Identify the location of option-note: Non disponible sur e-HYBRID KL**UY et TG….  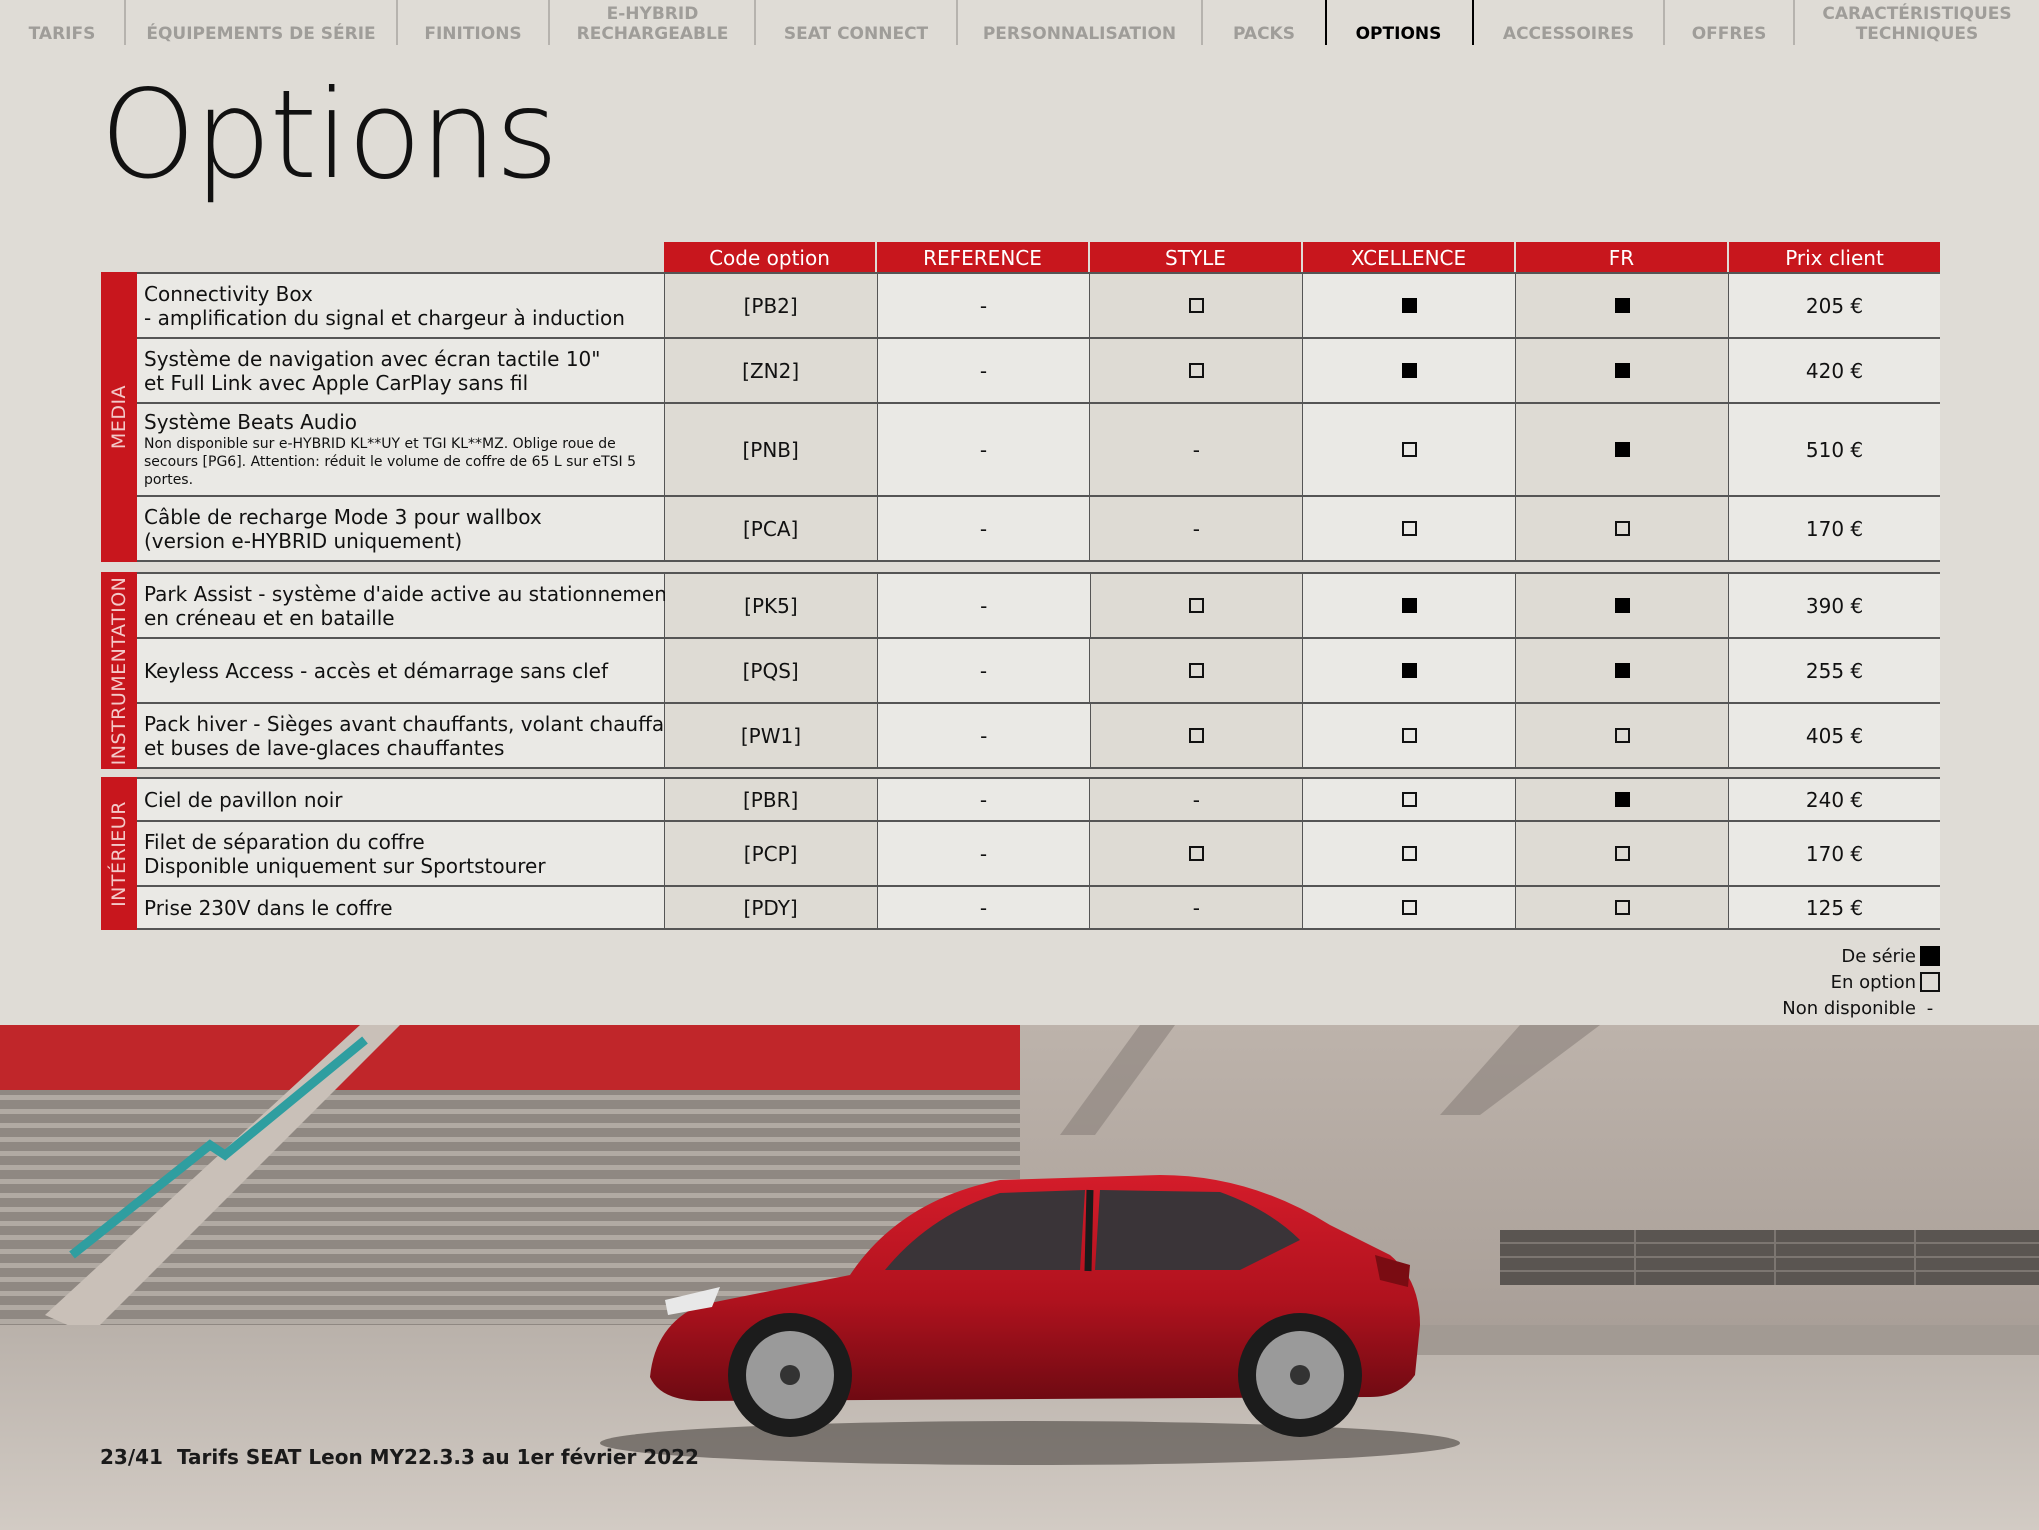
(390, 462).